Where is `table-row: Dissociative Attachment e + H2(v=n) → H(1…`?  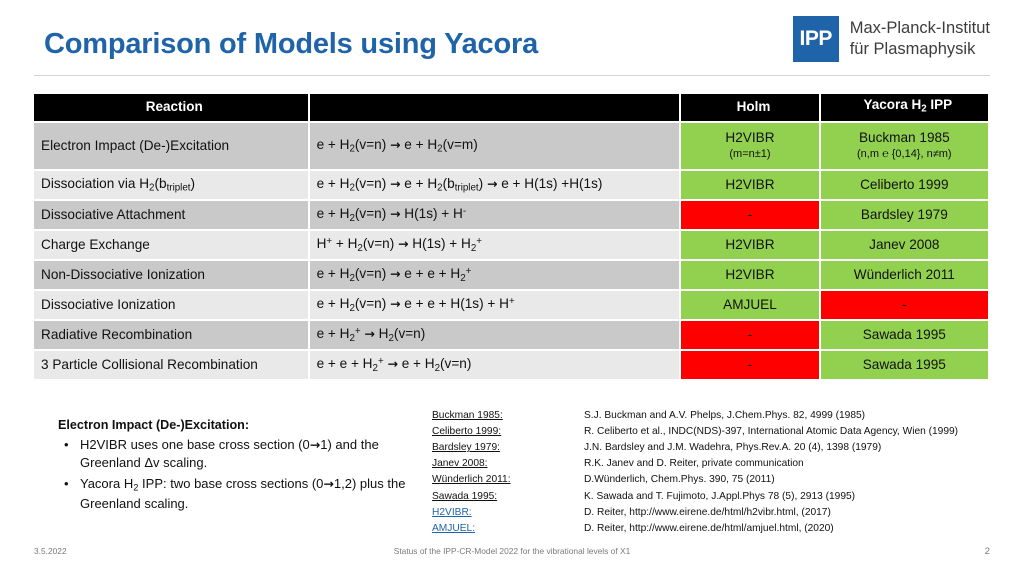 table-row: Dissociative Attachment e + H2(v=n) → H(1… is located at coordinates (511, 214).